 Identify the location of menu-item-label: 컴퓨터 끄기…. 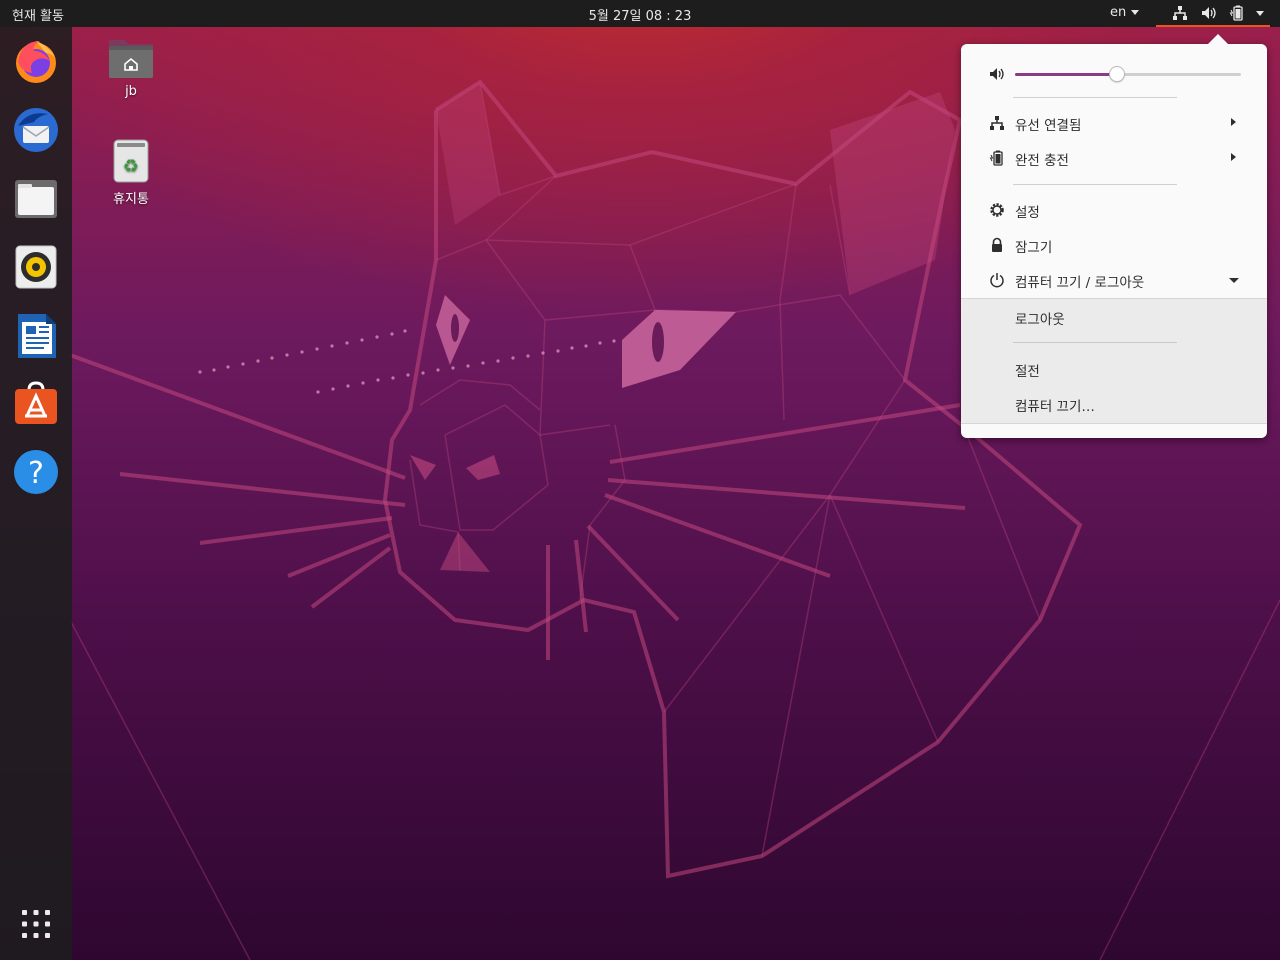
(1055, 407).